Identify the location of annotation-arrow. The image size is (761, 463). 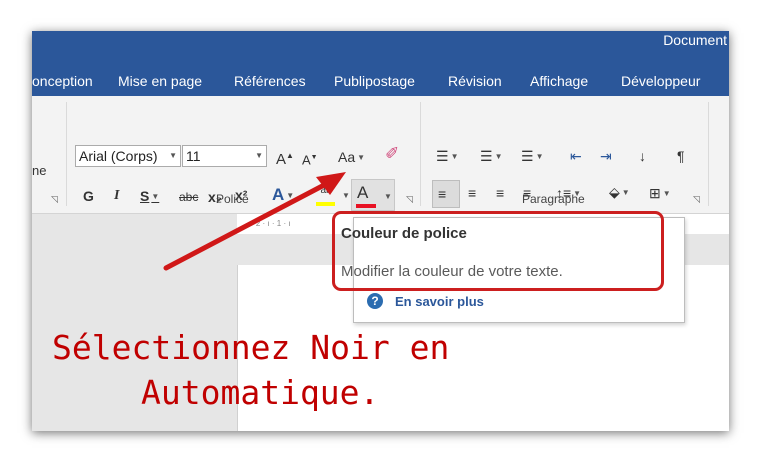
(254, 221).